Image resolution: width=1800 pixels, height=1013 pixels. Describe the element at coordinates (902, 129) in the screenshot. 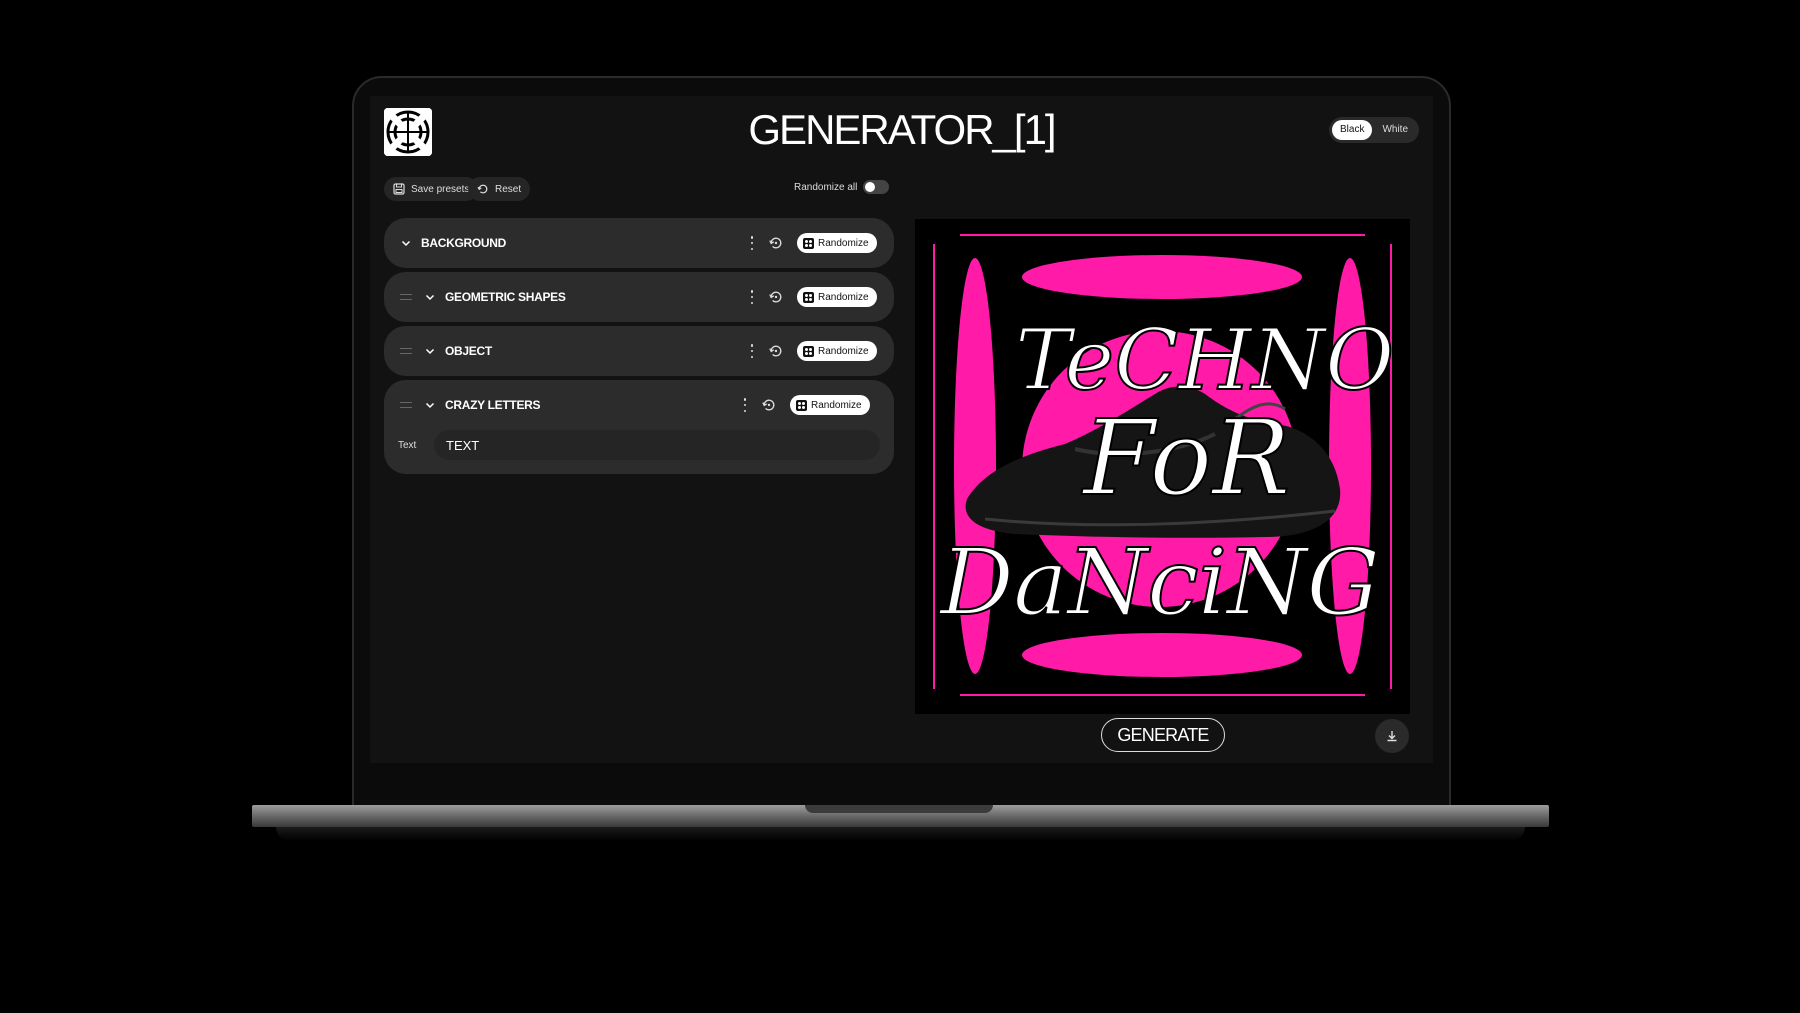

I see `page-title: GENERATOR_[1]` at that location.